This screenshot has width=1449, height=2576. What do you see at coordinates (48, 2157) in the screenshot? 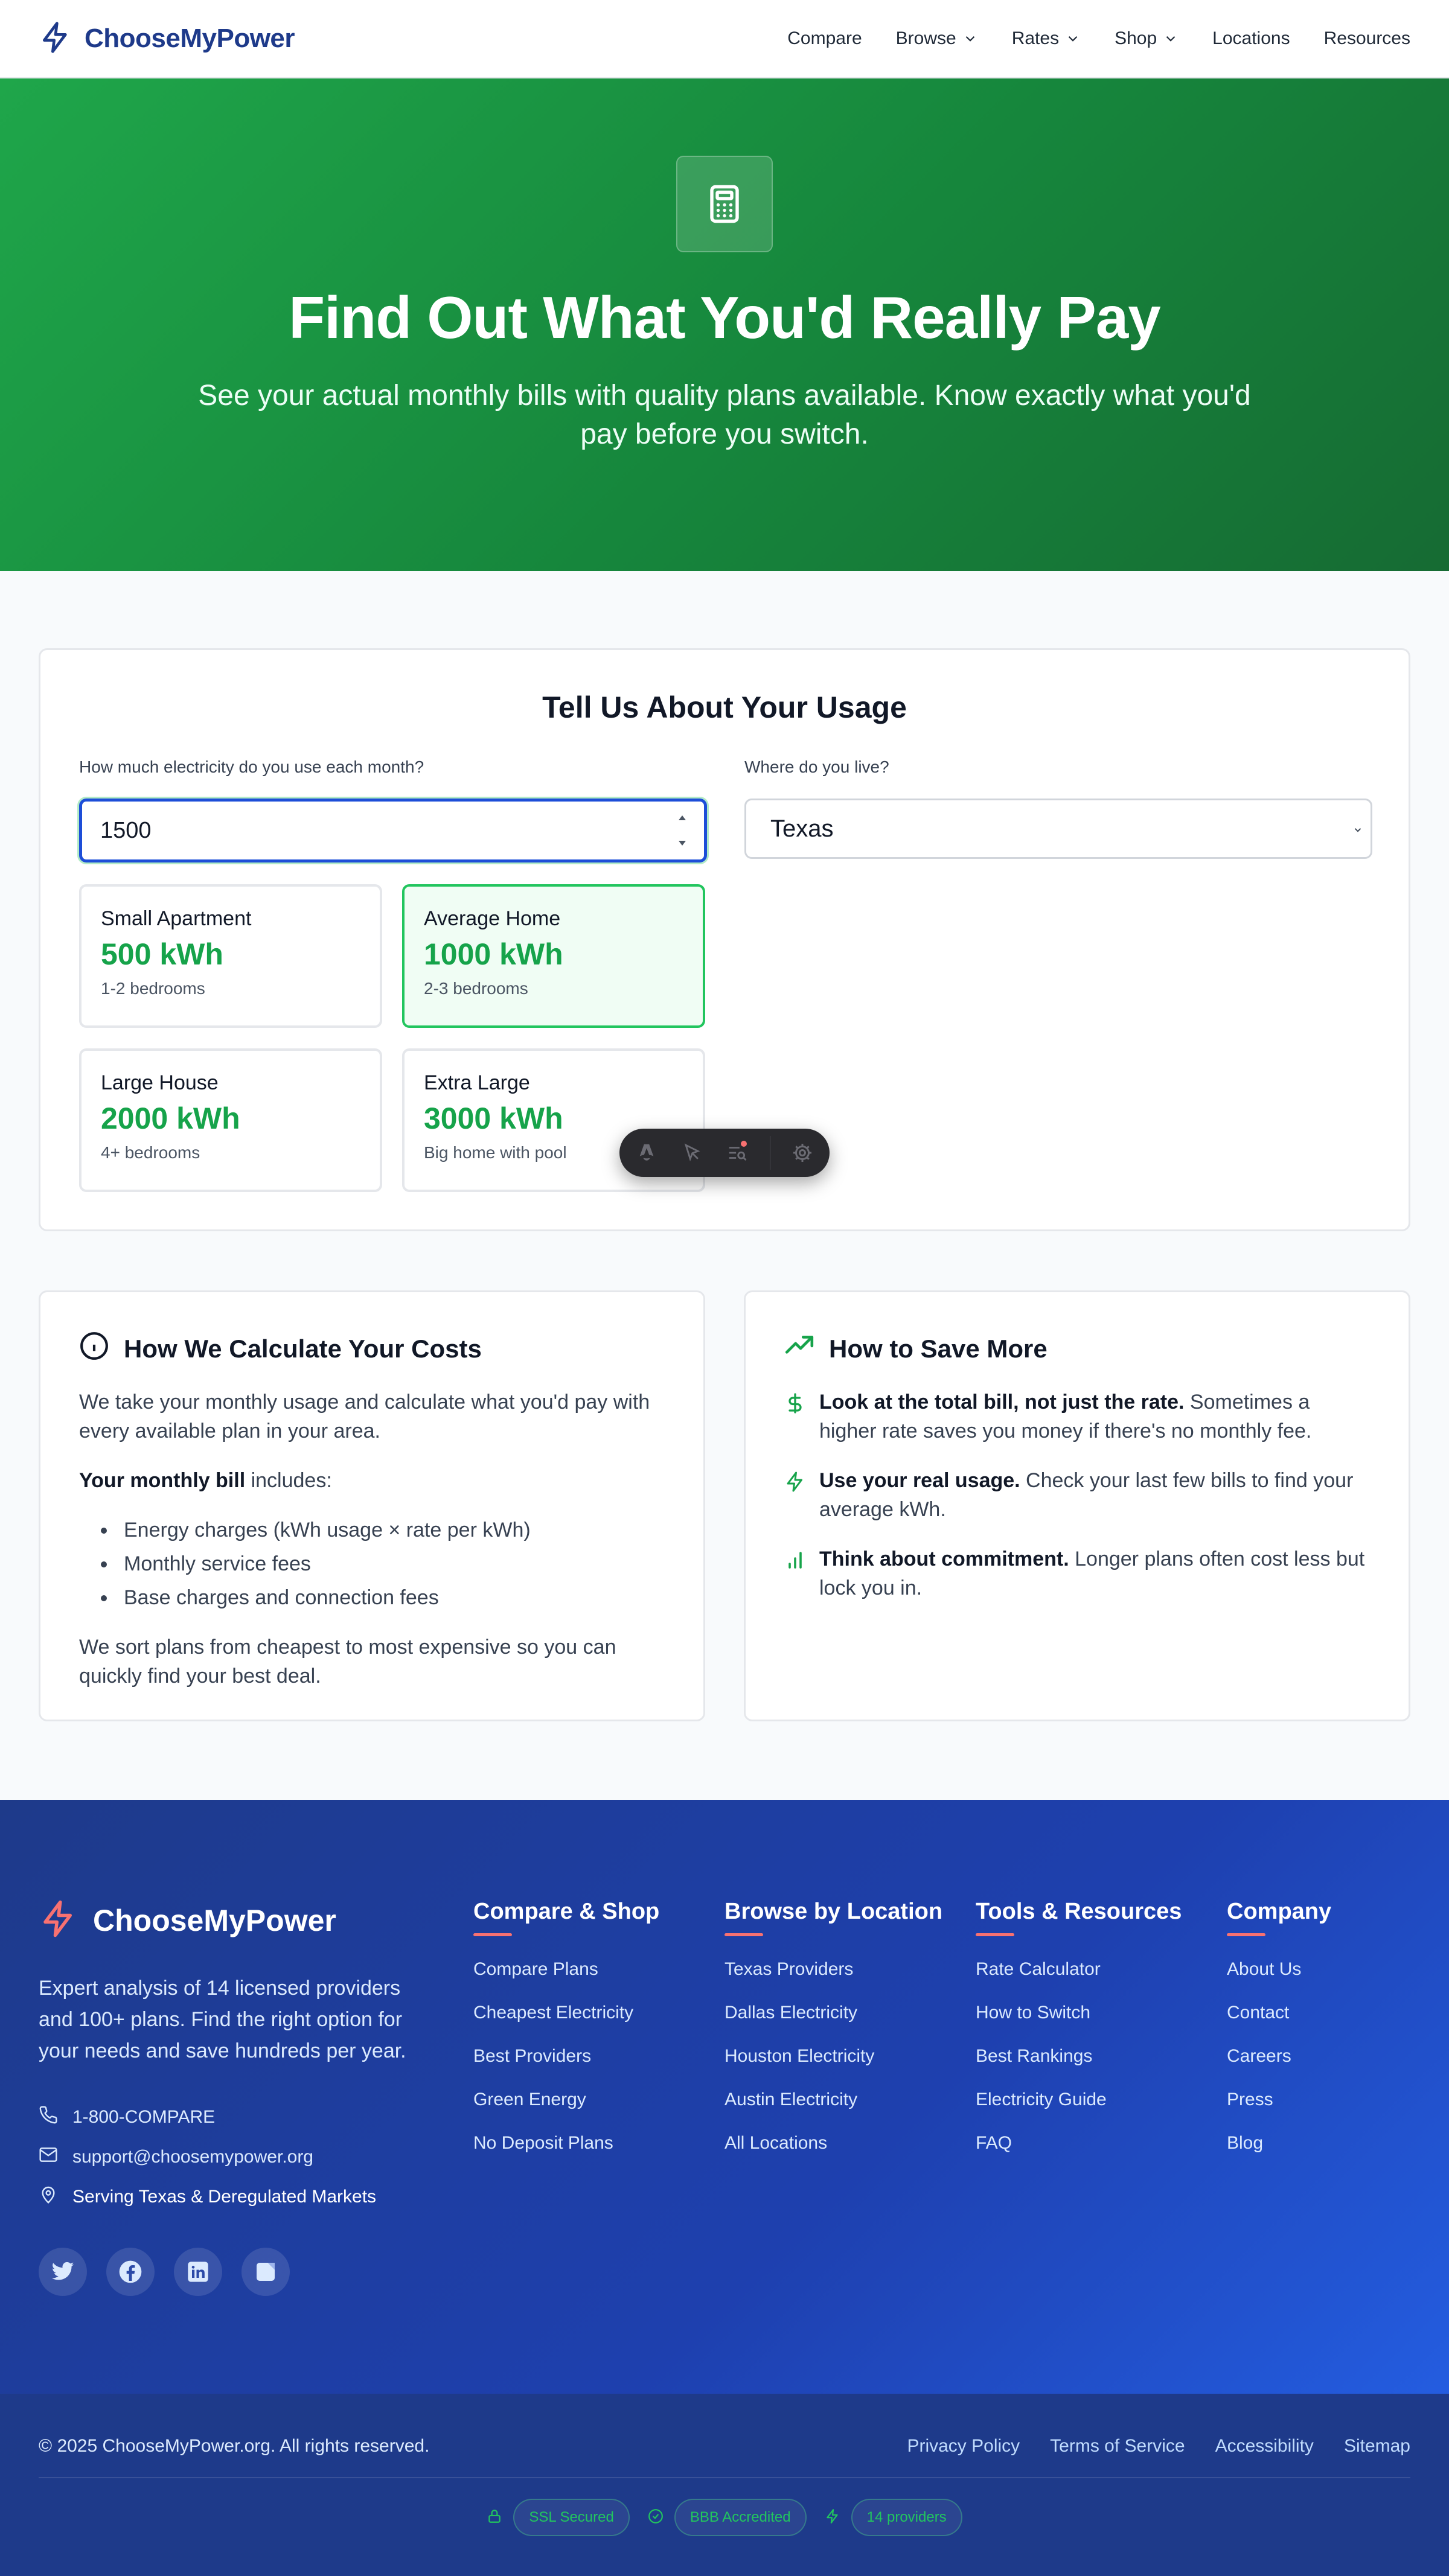
I see `mail-icon` at bounding box center [48, 2157].